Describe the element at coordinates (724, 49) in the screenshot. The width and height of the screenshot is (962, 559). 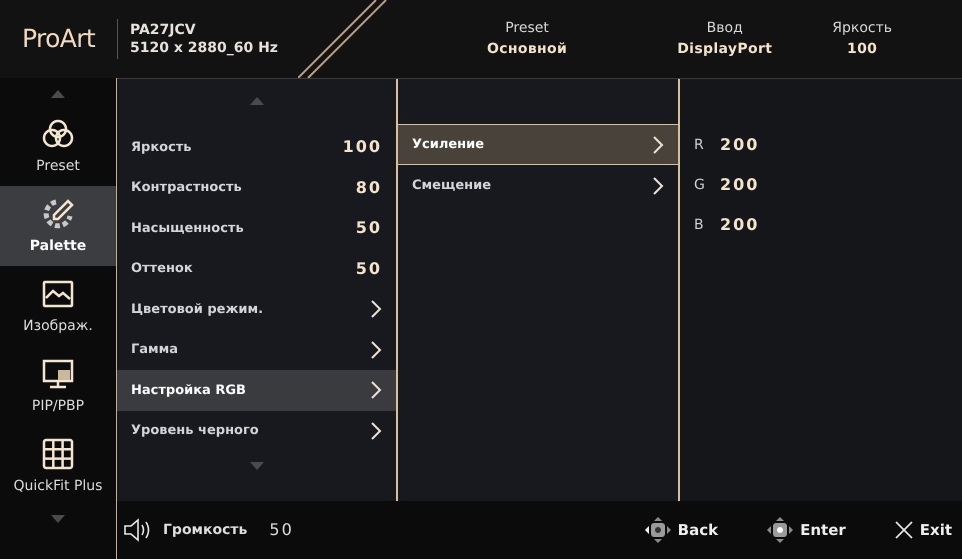
I see `status-value: DisplayPort` at that location.